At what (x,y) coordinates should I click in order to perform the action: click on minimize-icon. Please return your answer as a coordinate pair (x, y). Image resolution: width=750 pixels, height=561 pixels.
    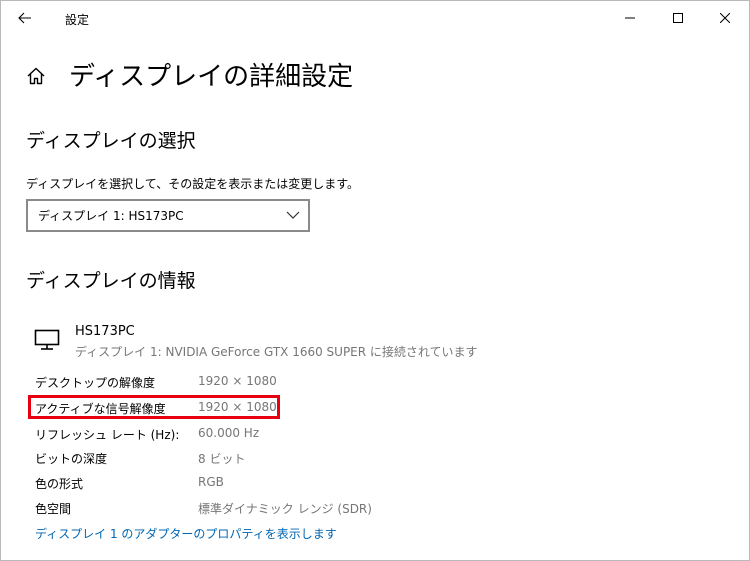
    Looking at the image, I should click on (630, 18).